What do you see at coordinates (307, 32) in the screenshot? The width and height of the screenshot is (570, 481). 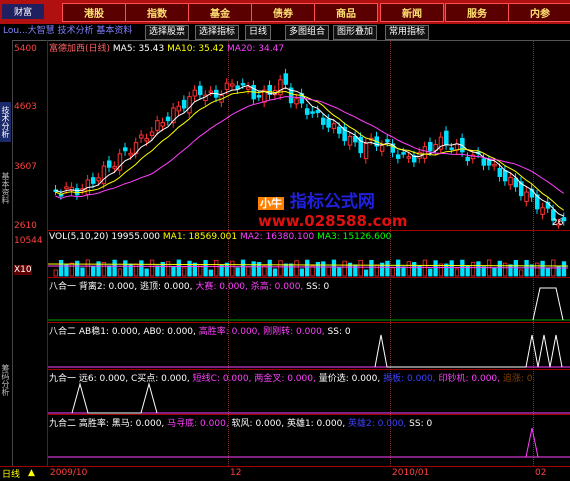 I see `multi-chart-button: 多图组合` at bounding box center [307, 32].